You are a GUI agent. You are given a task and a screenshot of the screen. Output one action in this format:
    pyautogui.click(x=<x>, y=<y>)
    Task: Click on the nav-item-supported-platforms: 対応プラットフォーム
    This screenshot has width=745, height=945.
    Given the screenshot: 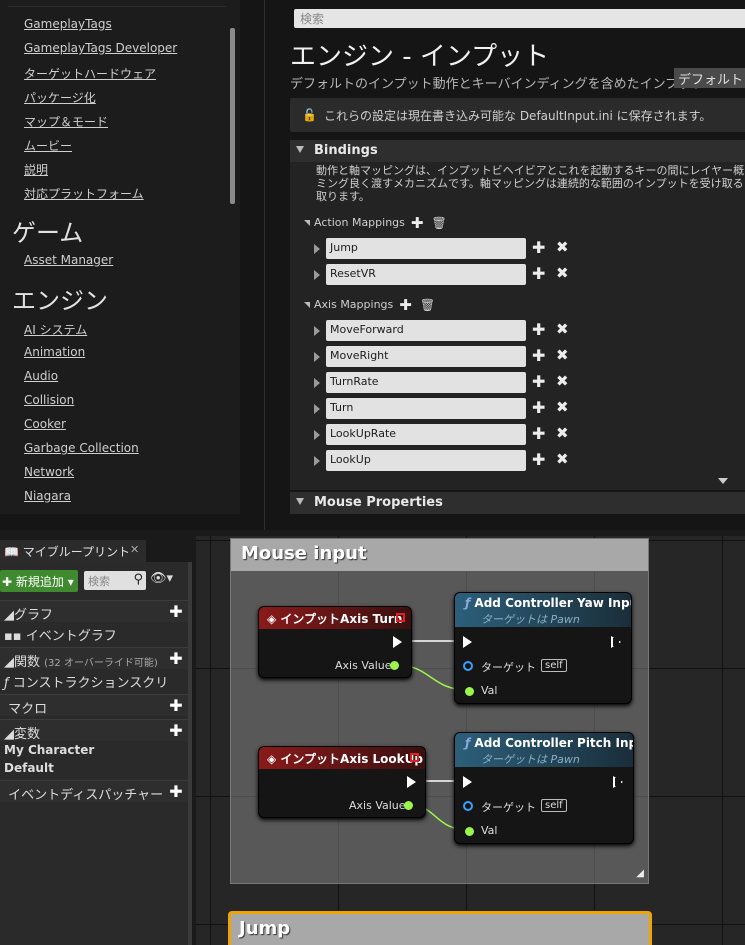 What is the action you would take?
    pyautogui.click(x=84, y=193)
    